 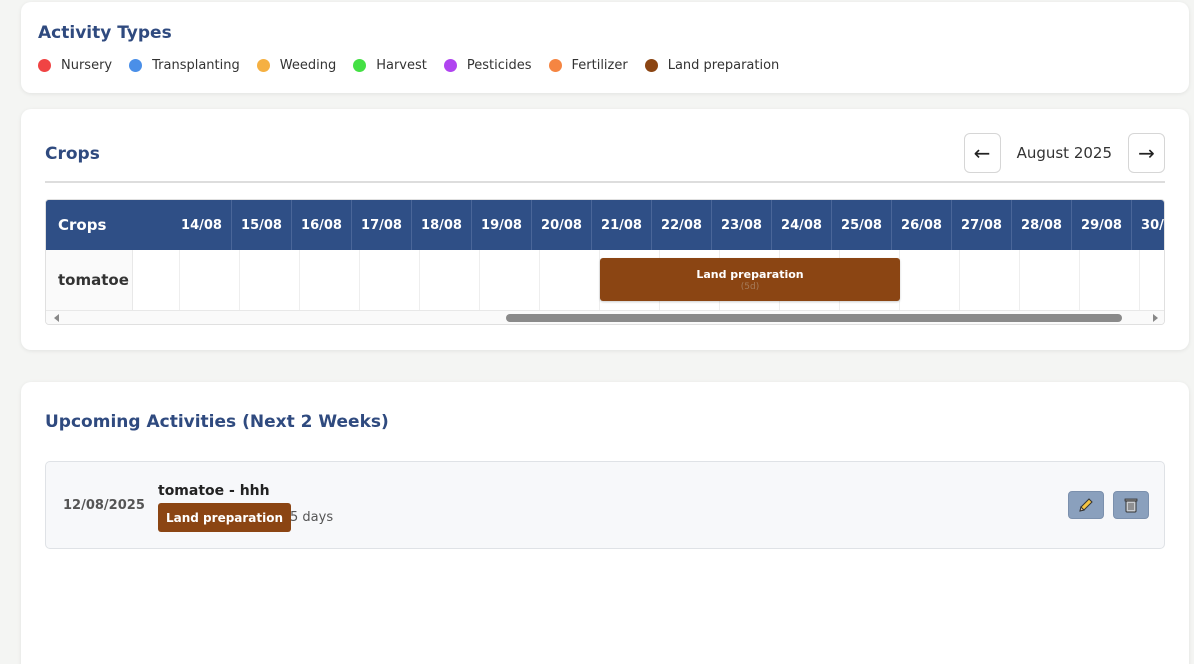 What do you see at coordinates (982, 225) in the screenshot?
I see `date-column-header: 27/08` at bounding box center [982, 225].